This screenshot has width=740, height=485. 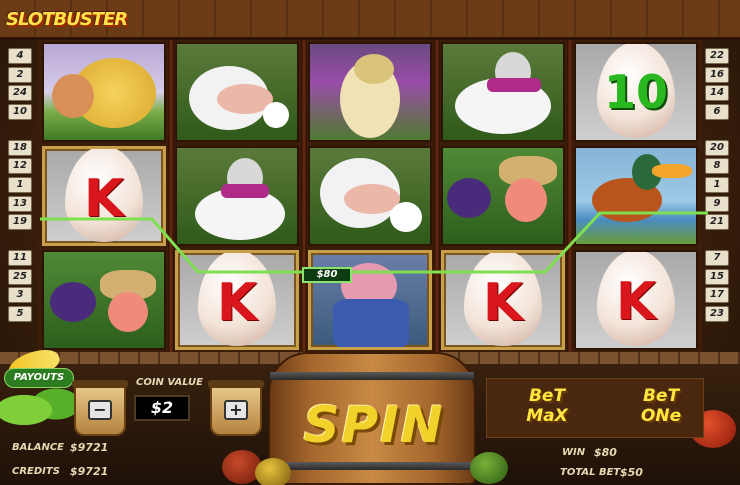 I want to click on bet-max-button: BeT MaX, so click(x=547, y=406).